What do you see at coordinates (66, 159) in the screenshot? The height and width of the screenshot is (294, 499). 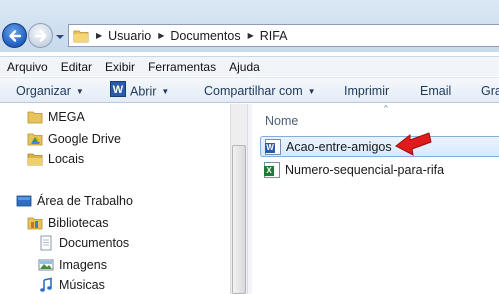 I see `nav-label: Locais` at bounding box center [66, 159].